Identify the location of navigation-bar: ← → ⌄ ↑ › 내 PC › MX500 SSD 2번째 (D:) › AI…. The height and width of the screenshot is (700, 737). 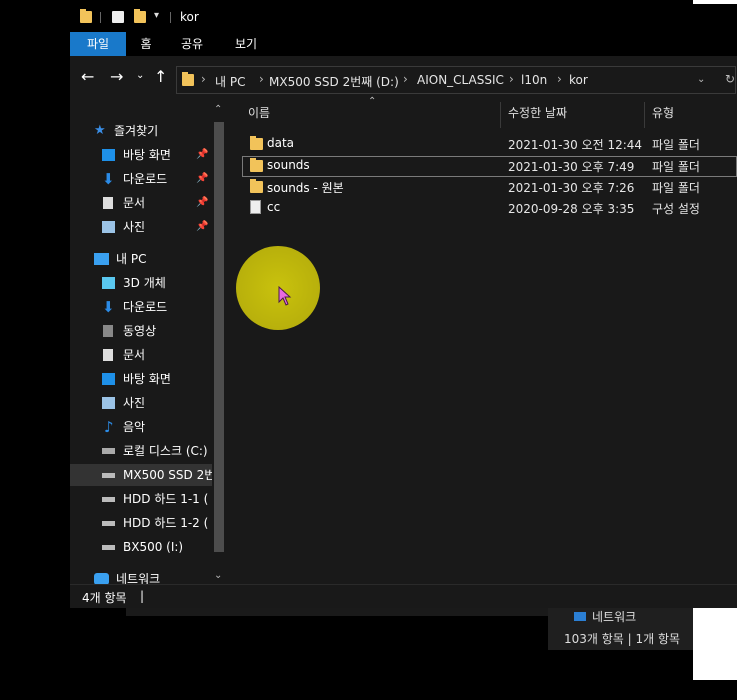
(403, 78).